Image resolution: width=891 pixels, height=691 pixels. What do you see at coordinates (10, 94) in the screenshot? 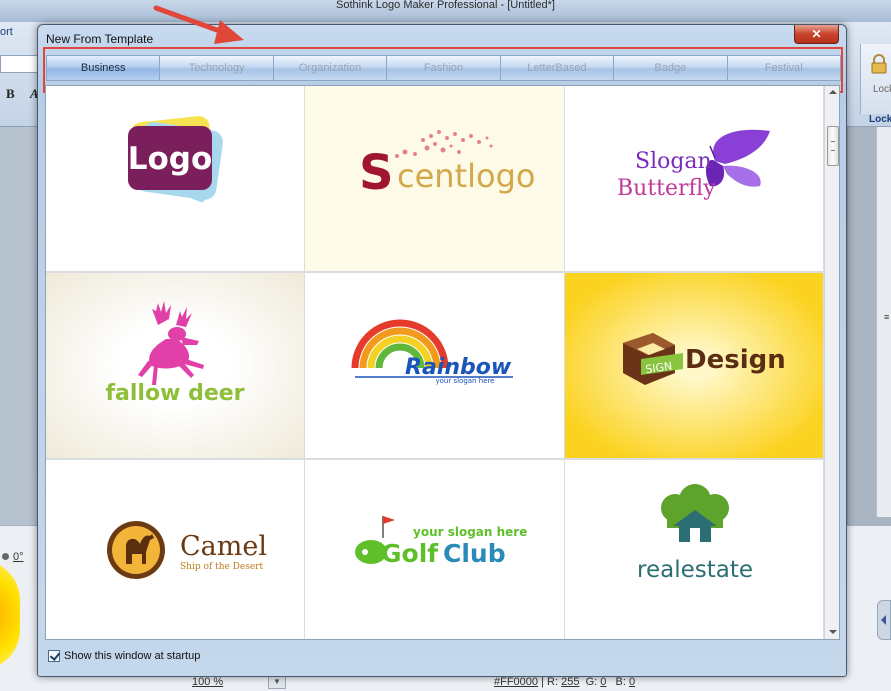
I see `bold-button: B` at bounding box center [10, 94].